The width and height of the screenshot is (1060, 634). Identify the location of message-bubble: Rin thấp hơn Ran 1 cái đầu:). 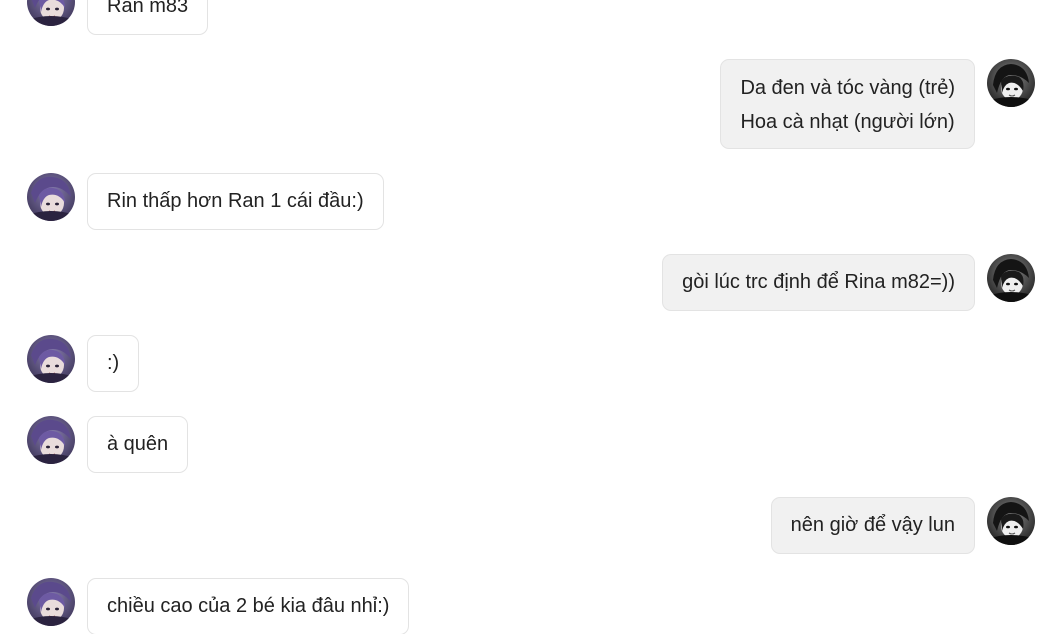
(235, 201).